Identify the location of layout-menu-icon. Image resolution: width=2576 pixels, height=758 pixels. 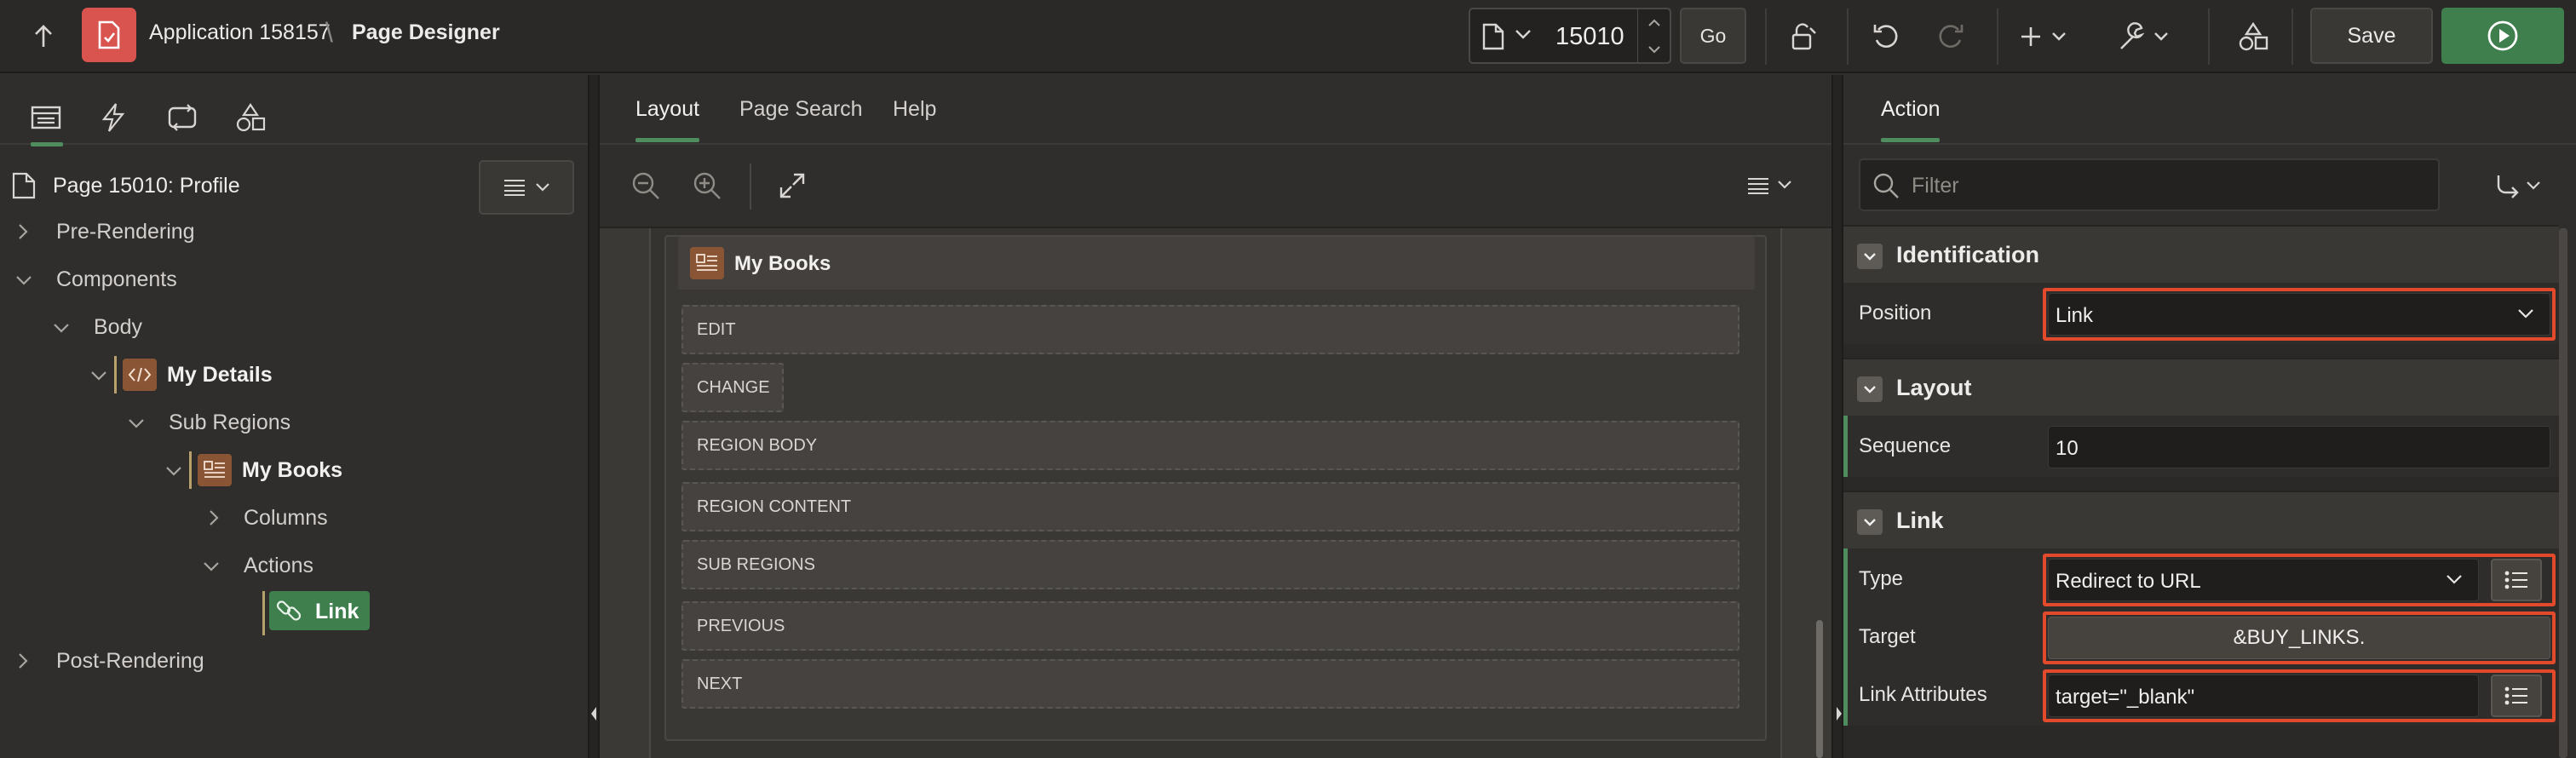
(1772, 187).